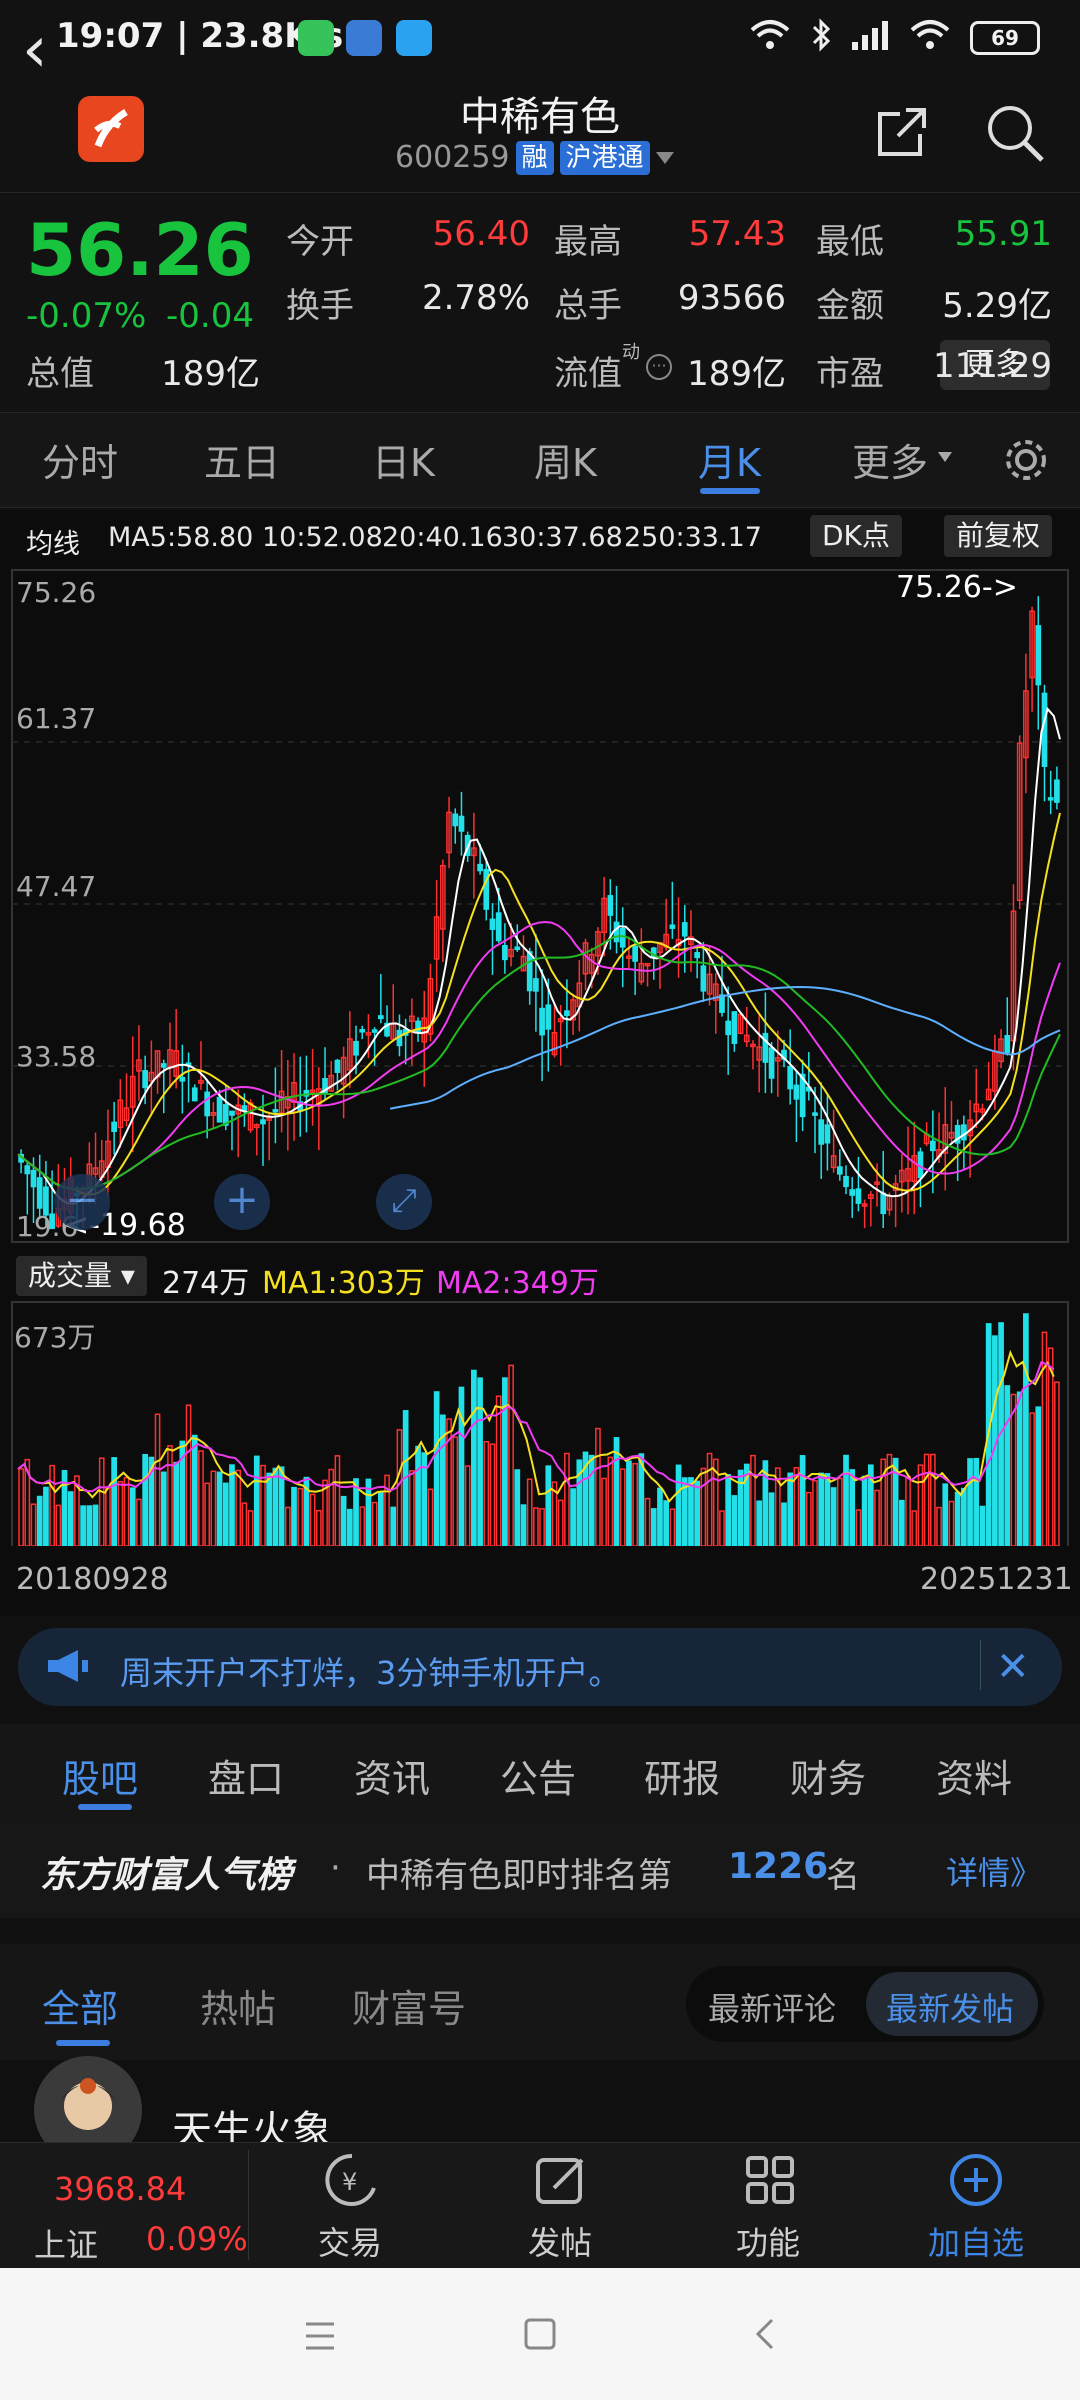 This screenshot has width=1080, height=2400. Describe the element at coordinates (1005, 38) in the screenshot. I see `battery-icon: 69` at that location.